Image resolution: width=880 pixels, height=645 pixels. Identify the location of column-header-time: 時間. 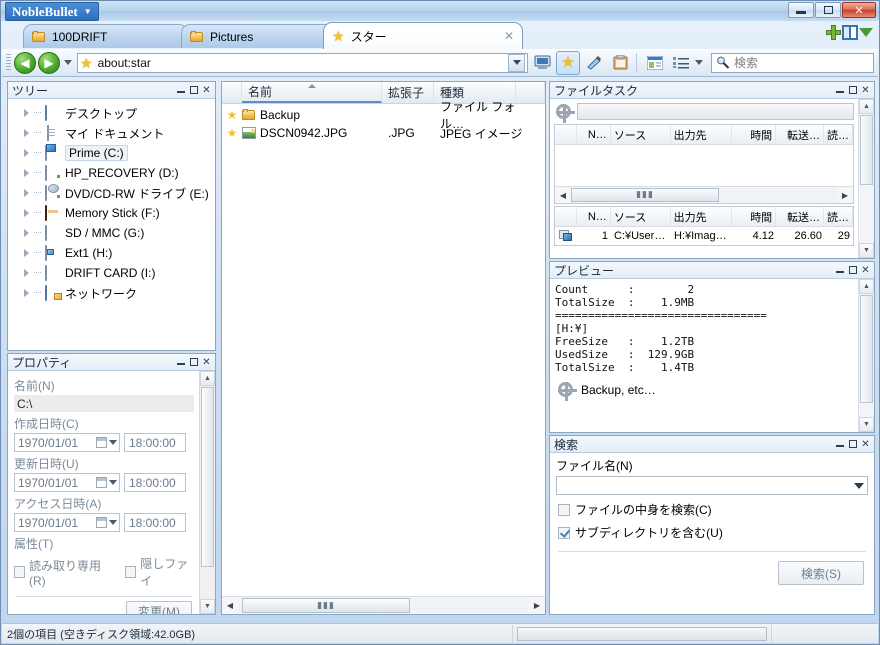
(754, 216).